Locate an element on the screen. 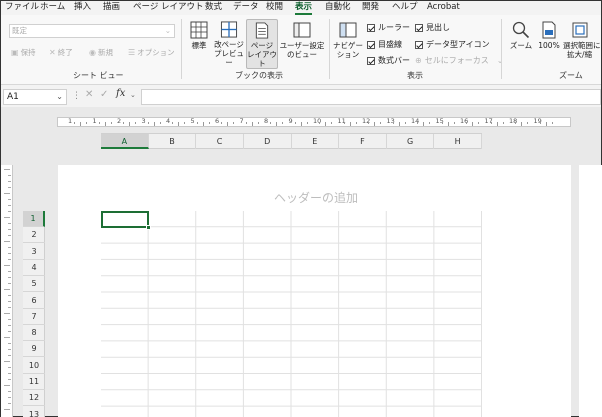 Image resolution: width=602 pixels, height=417 pixels. data-type-icons-label: データ型アイコン is located at coordinates (458, 44).